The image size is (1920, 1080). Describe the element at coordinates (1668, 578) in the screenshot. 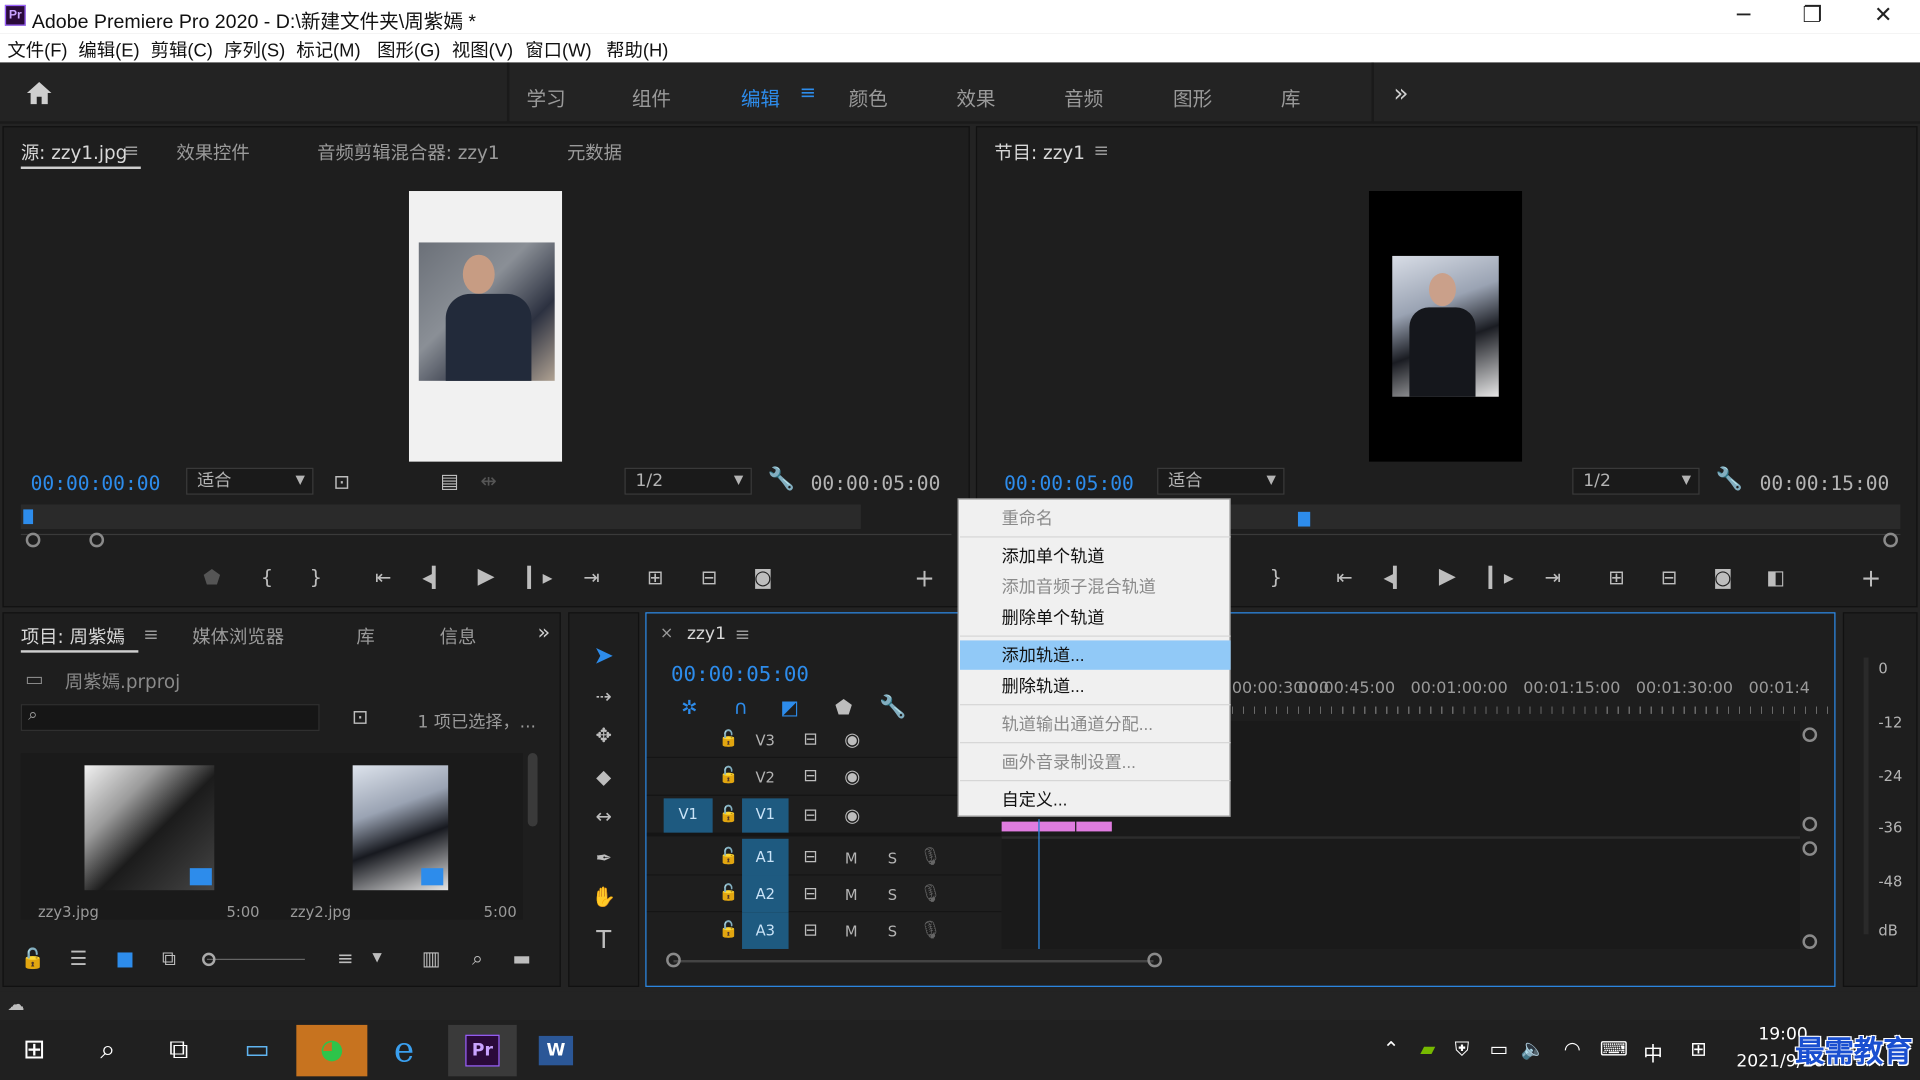

I see `extract-icon: ⊟` at that location.